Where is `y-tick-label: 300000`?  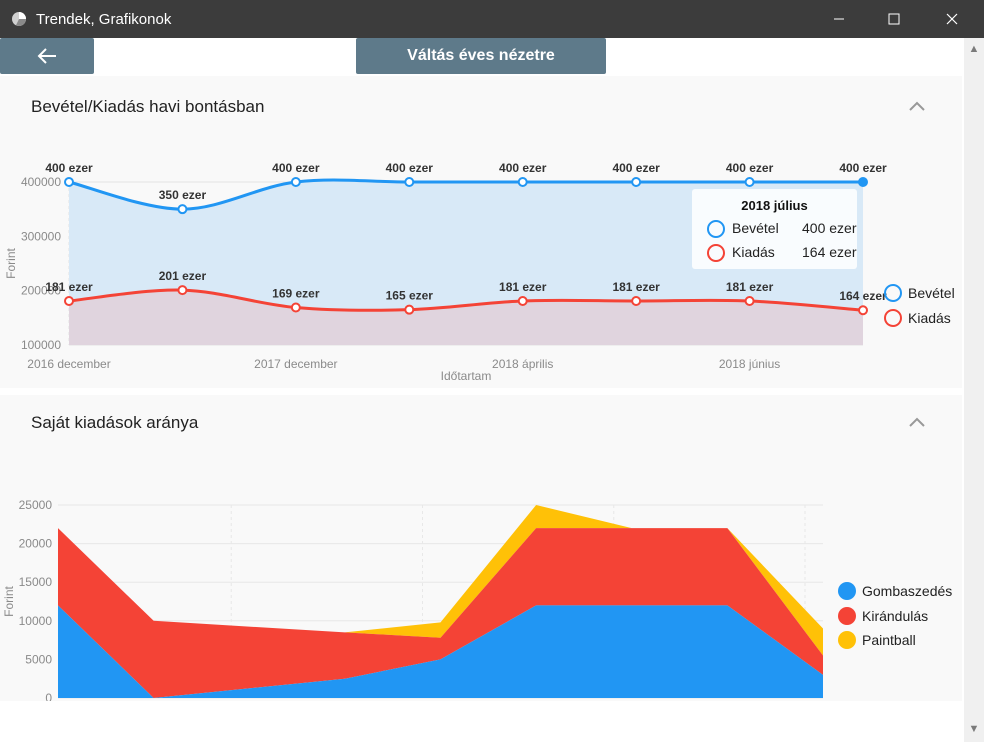
y-tick-label: 300000 is located at coordinates (41, 236).